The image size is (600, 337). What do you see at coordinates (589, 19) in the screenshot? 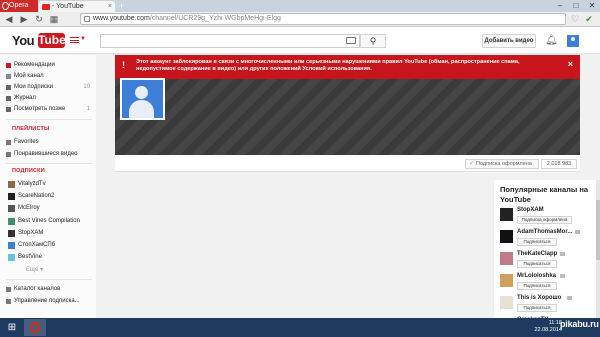
I see `shield-icon: ✔` at bounding box center [589, 19].